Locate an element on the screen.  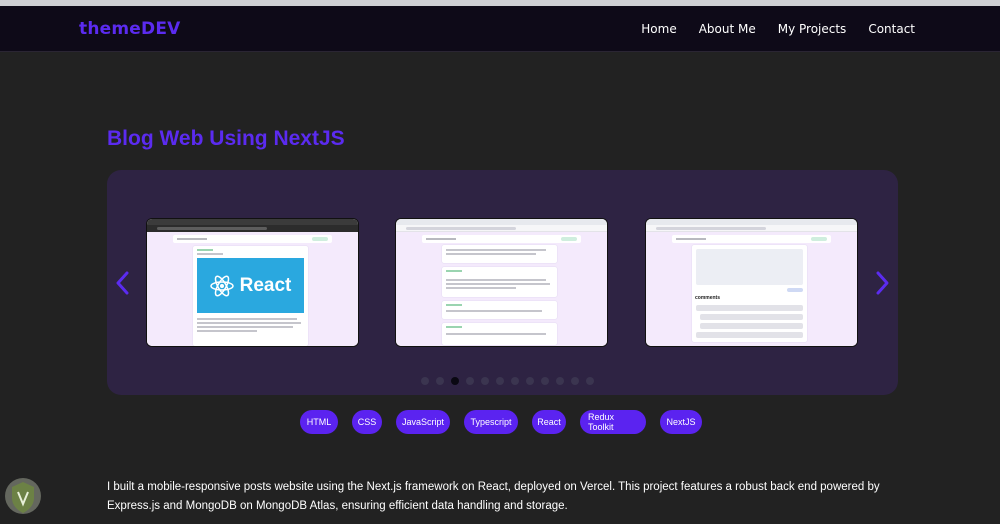
slide-posts-list is located at coordinates (501, 282).